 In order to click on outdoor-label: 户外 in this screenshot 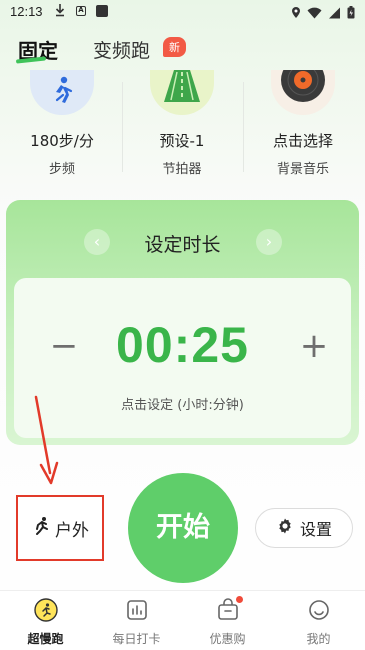, I will do `click(72, 530)`.